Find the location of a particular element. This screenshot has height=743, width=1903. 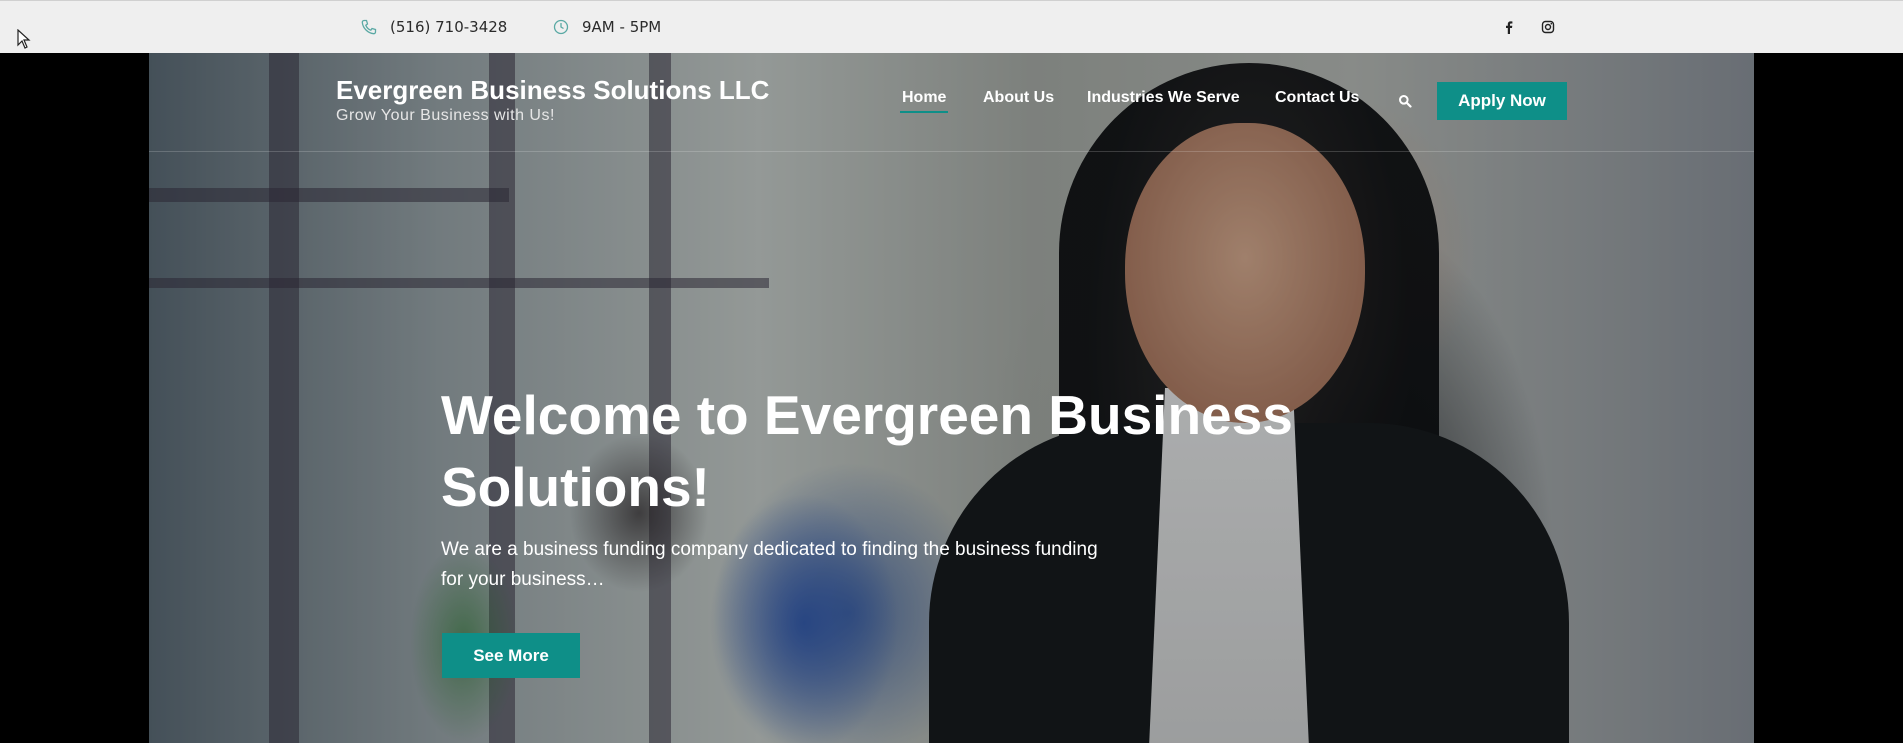

mouse-cursor-icon is located at coordinates (24, 39).